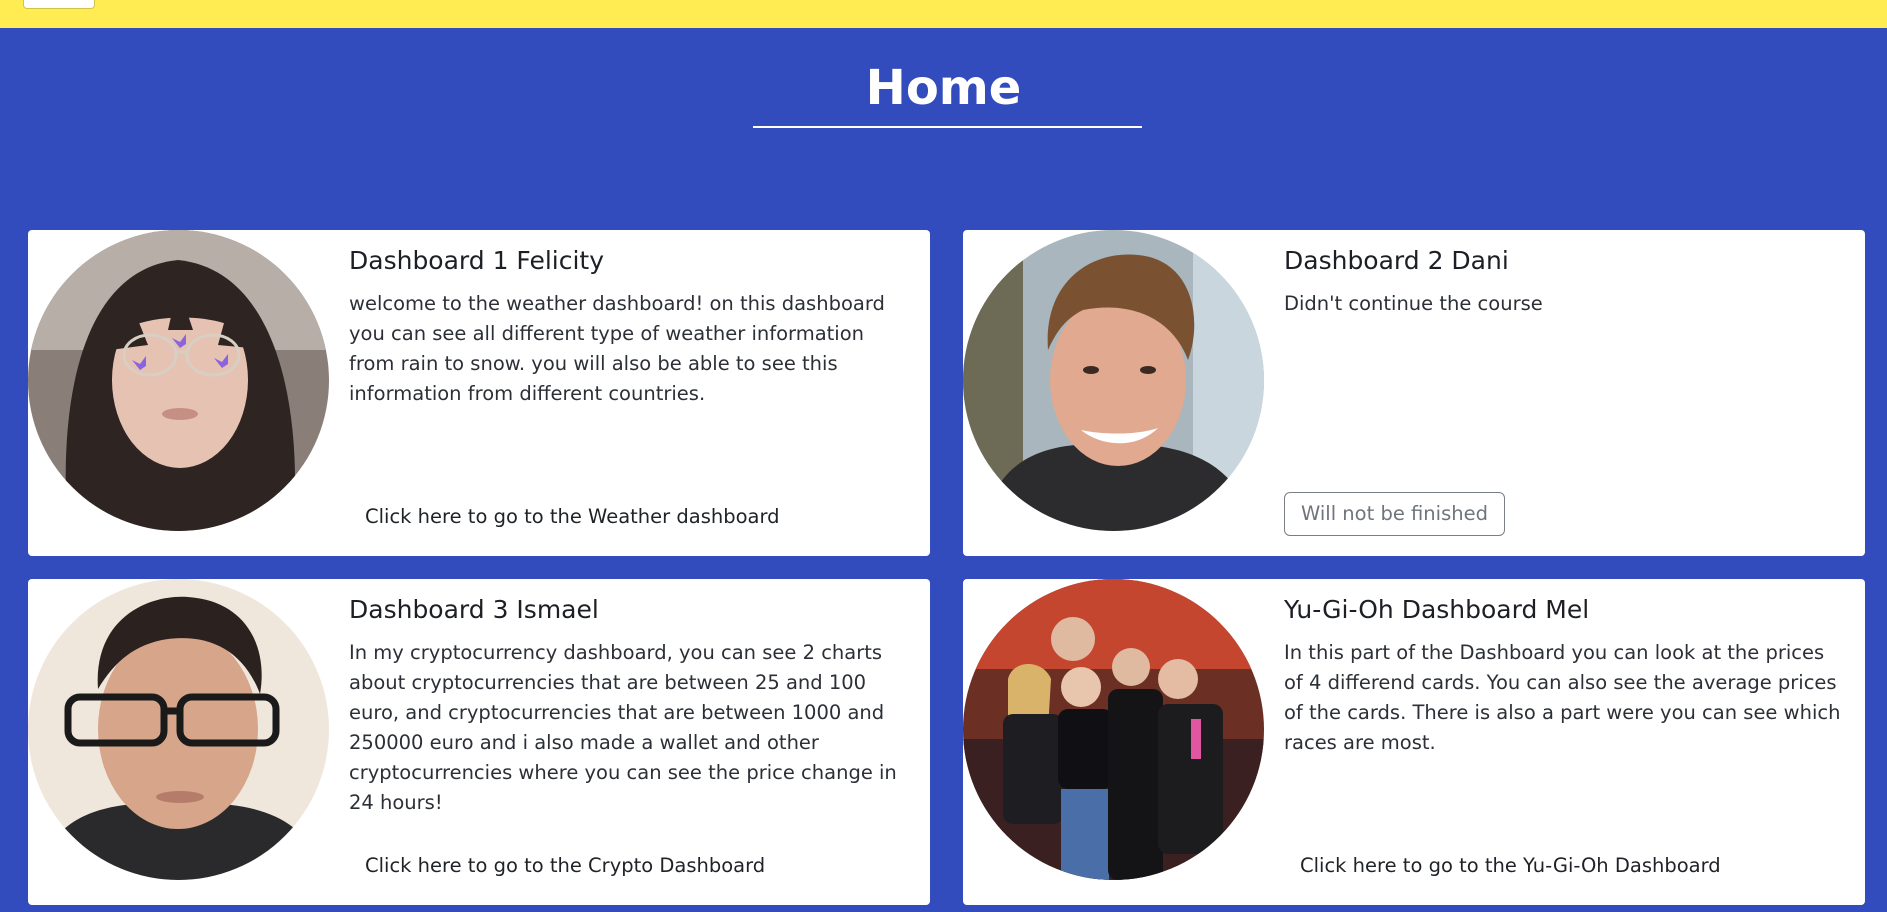 The image size is (1887, 912). I want to click on card-title: Yu-Gi-Oh Dashboard Mel, so click(1437, 609).